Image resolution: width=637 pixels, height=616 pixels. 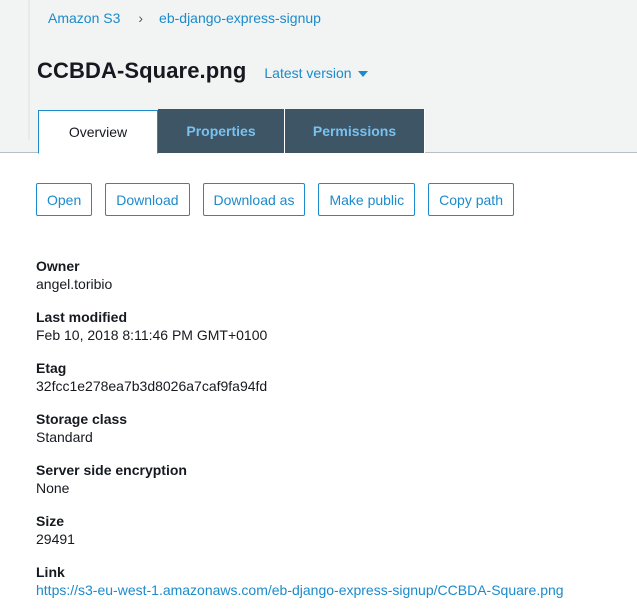 What do you see at coordinates (355, 131) in the screenshot?
I see `tab-permissions: Permissions` at bounding box center [355, 131].